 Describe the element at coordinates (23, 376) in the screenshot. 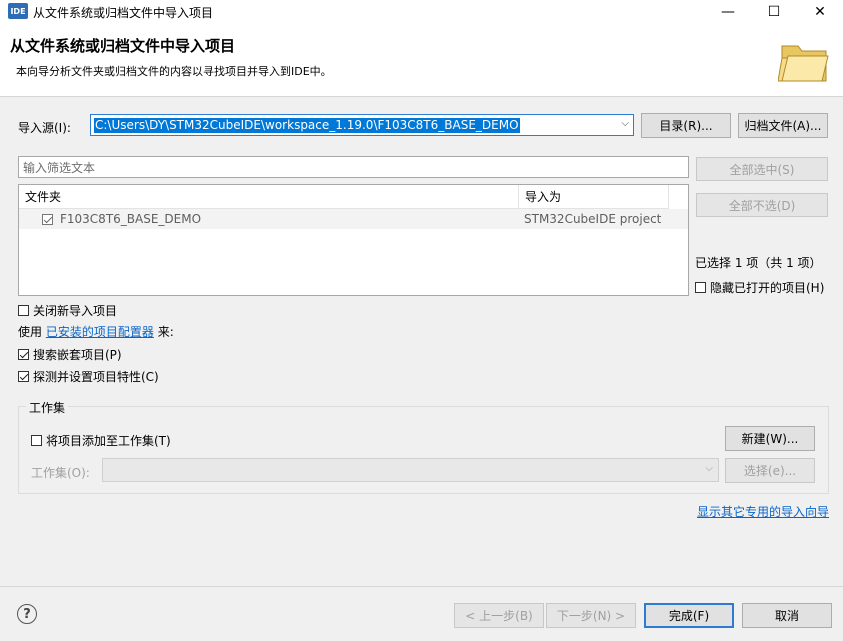

I see `detect-config-checkbox` at that location.